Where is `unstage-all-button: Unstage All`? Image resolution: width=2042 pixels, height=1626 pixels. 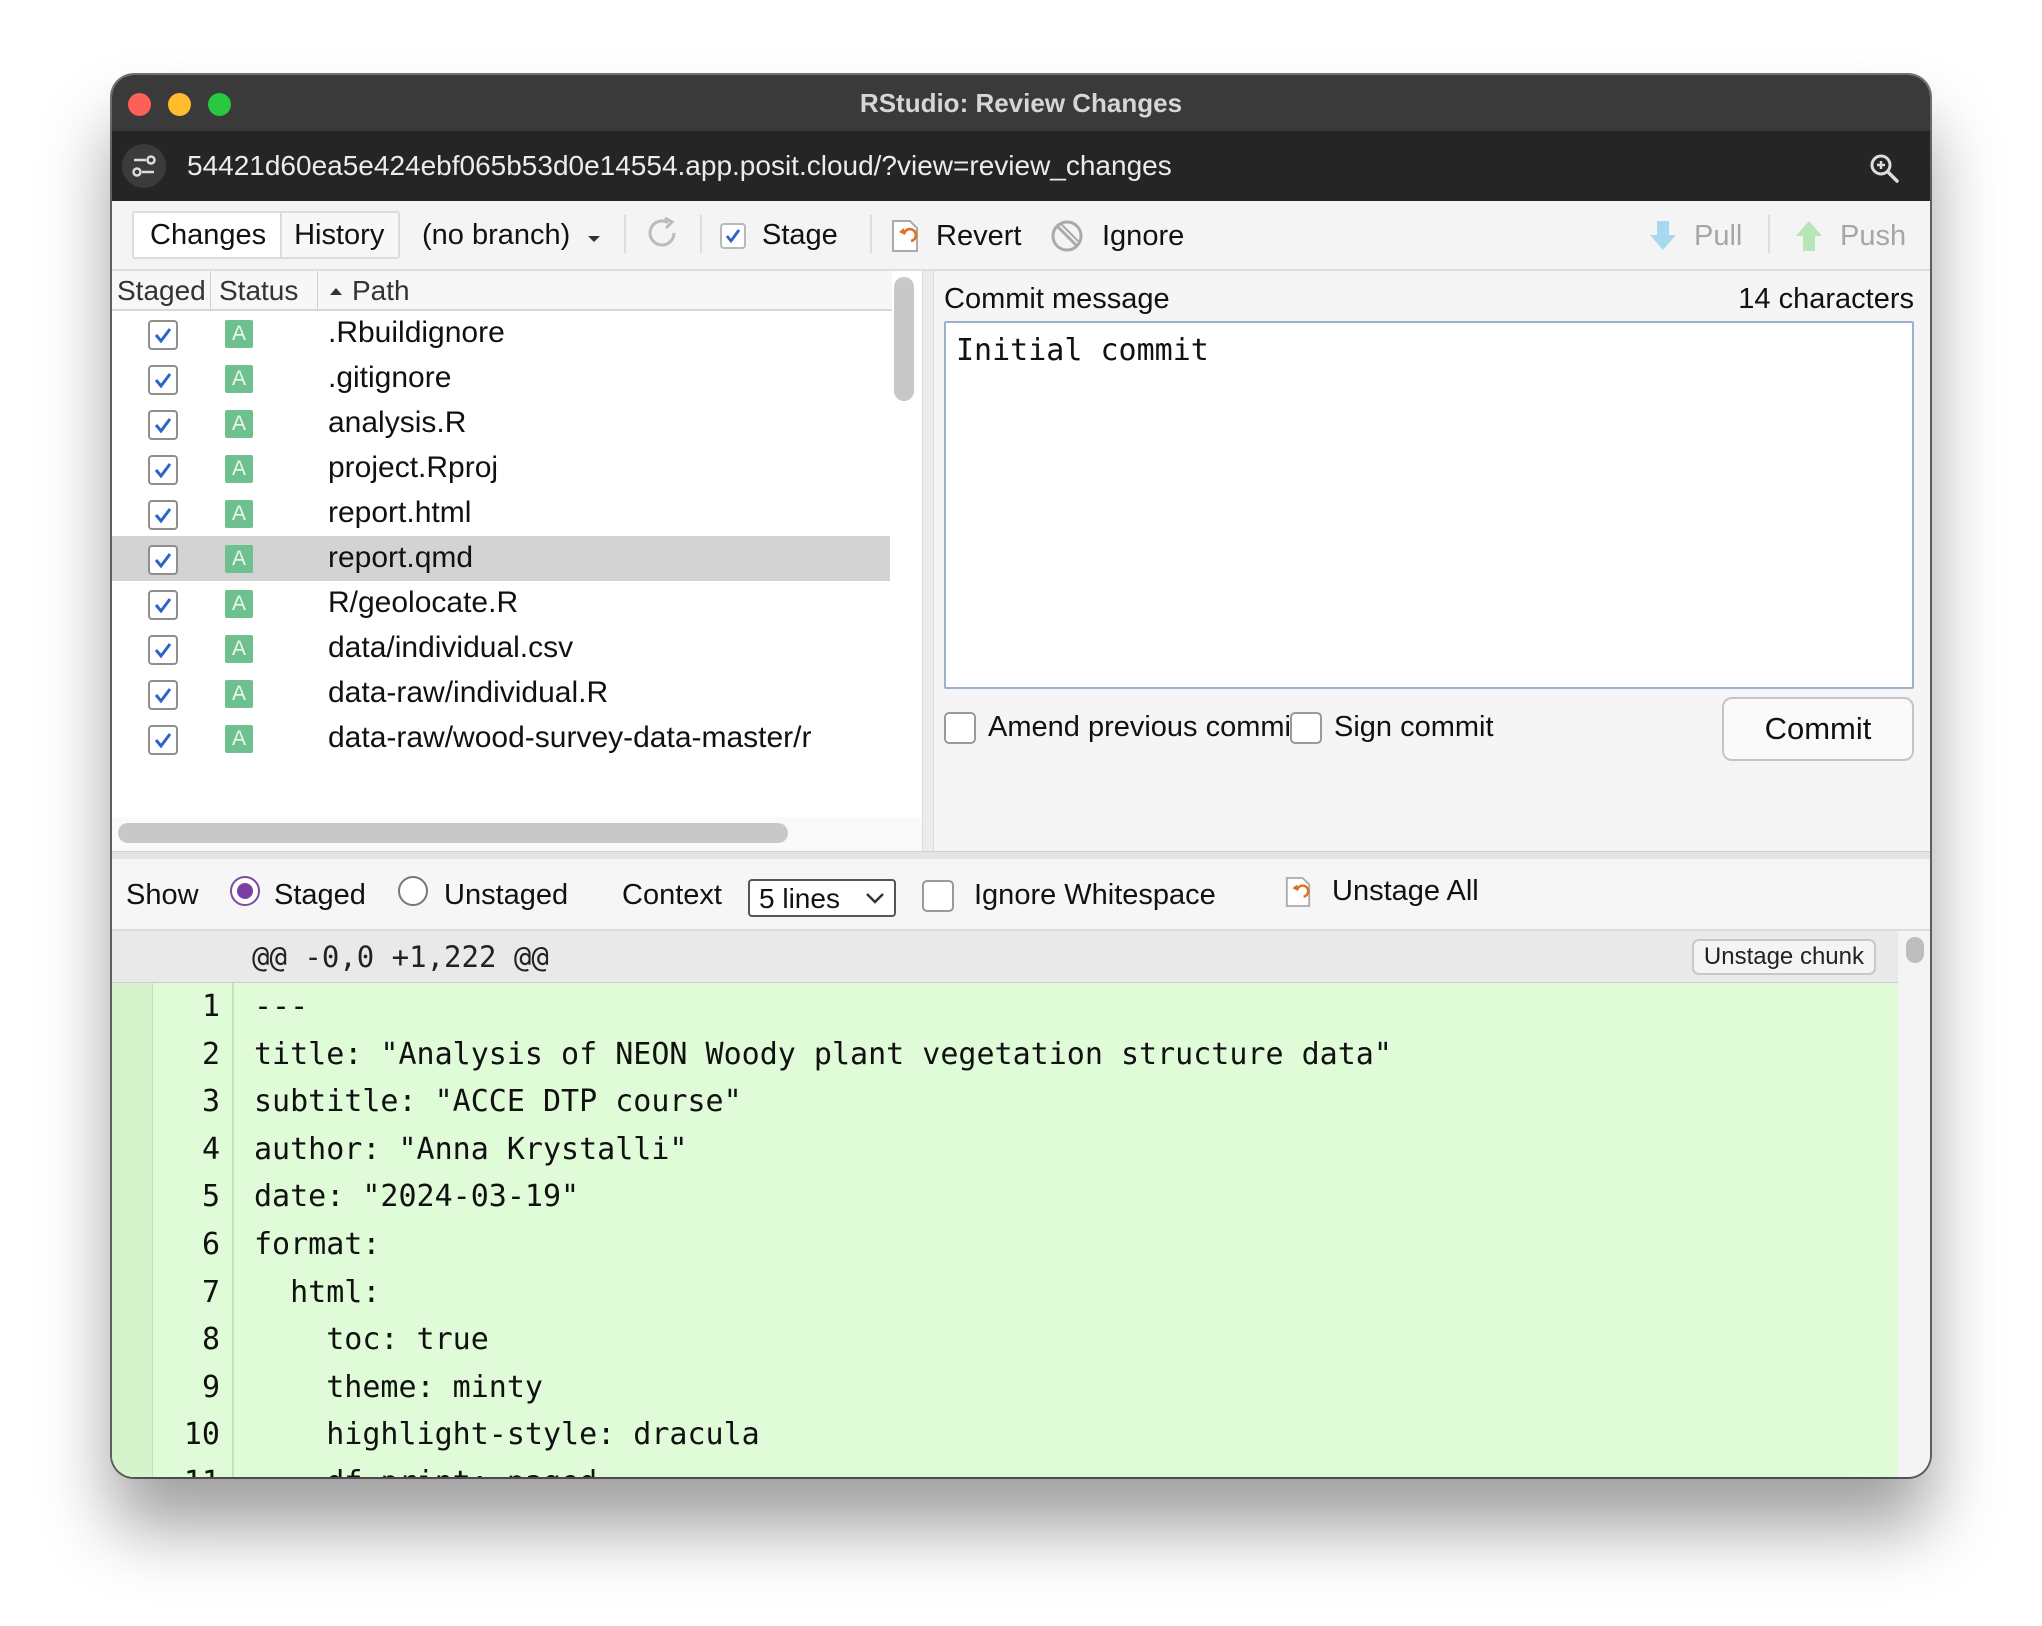 unstage-all-button: Unstage All is located at coordinates (1381, 891).